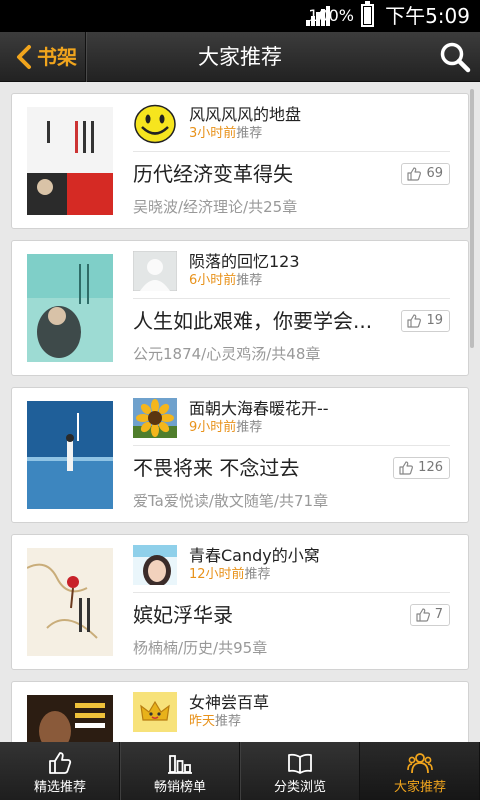 The image size is (480, 800). I want to click on user-name: 风风风风的地盘, so click(245, 115).